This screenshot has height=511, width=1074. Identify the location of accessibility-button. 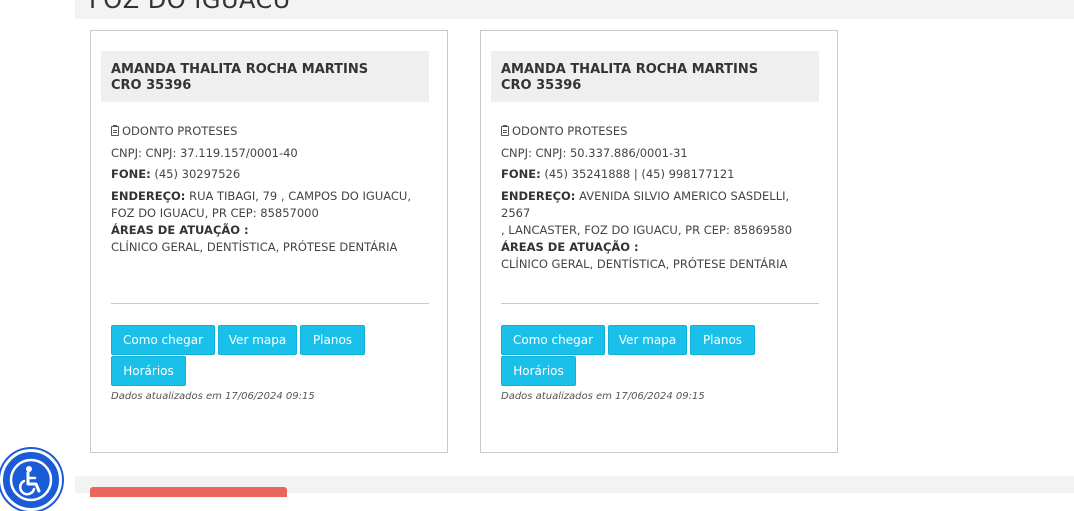
(31, 480).